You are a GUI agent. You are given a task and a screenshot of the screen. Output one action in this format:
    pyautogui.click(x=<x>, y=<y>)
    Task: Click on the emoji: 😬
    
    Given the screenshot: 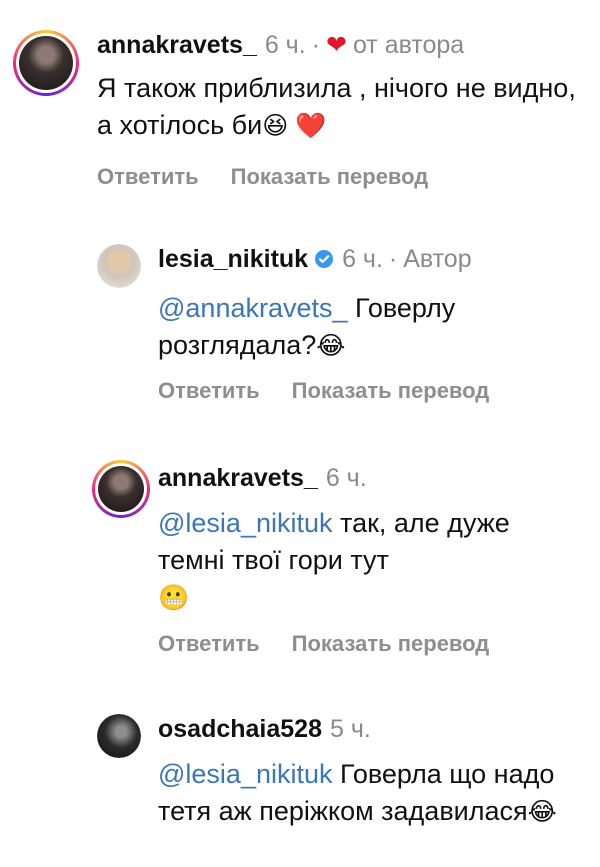 What is the action you would take?
    pyautogui.click(x=174, y=598)
    